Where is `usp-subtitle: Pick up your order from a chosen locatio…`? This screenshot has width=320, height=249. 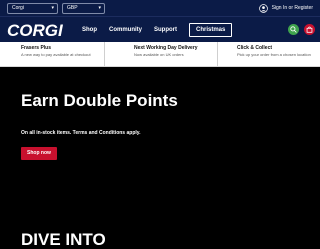
usp-subtitle: Pick up your order from a chosen locatio… is located at coordinates (274, 54).